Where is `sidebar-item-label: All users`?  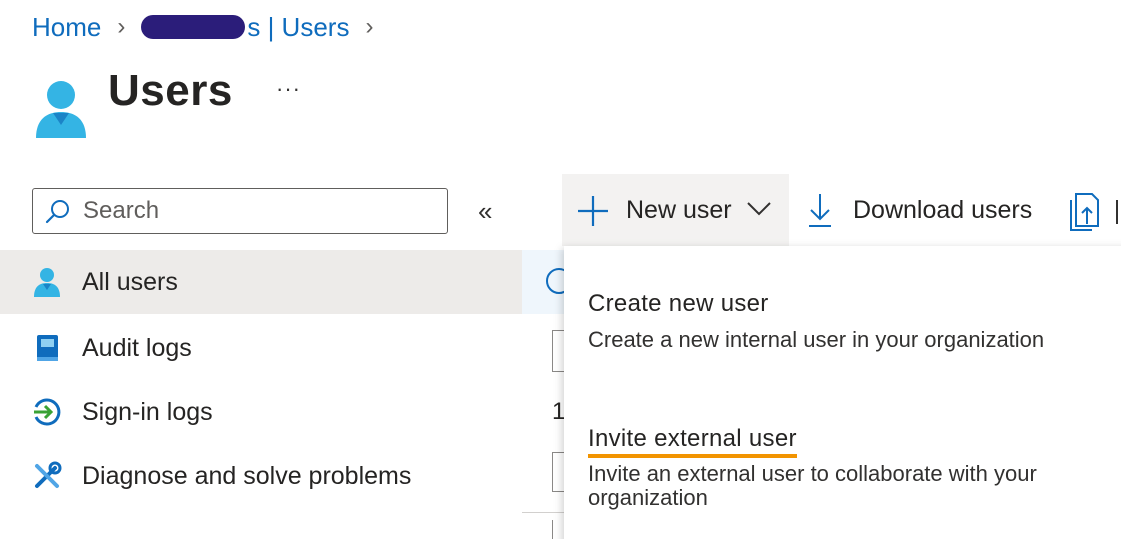 sidebar-item-label: All users is located at coordinates (130, 281).